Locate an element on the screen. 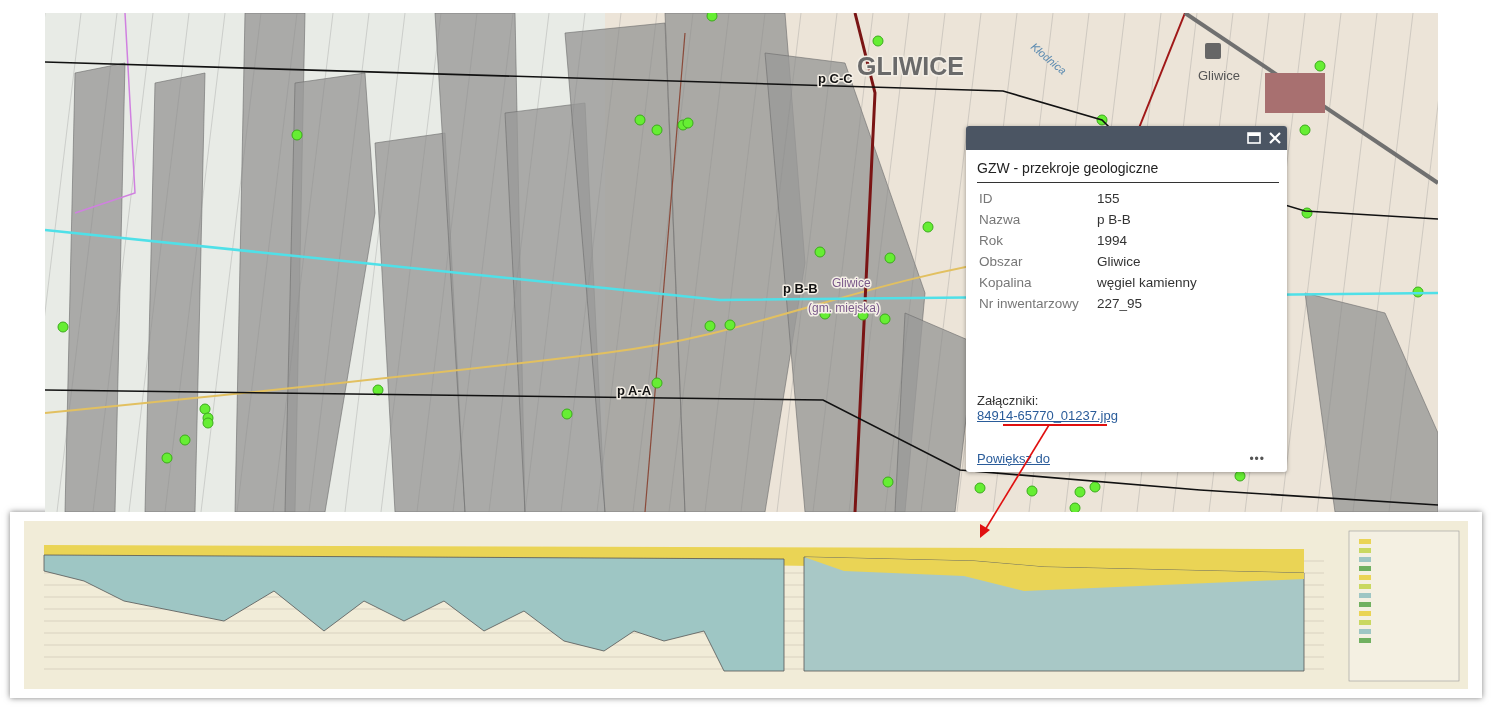 This screenshot has width=1494, height=714. field-value: węgiel kamienny is located at coordinates (1147, 282).